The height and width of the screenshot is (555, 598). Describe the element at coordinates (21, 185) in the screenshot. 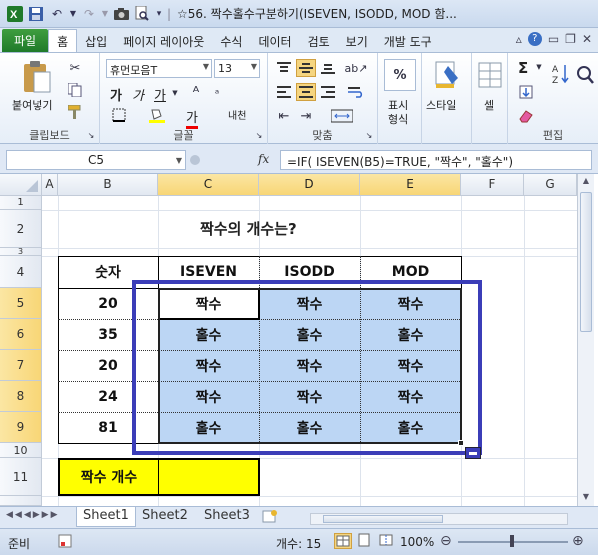

I see `select-all-corner` at that location.